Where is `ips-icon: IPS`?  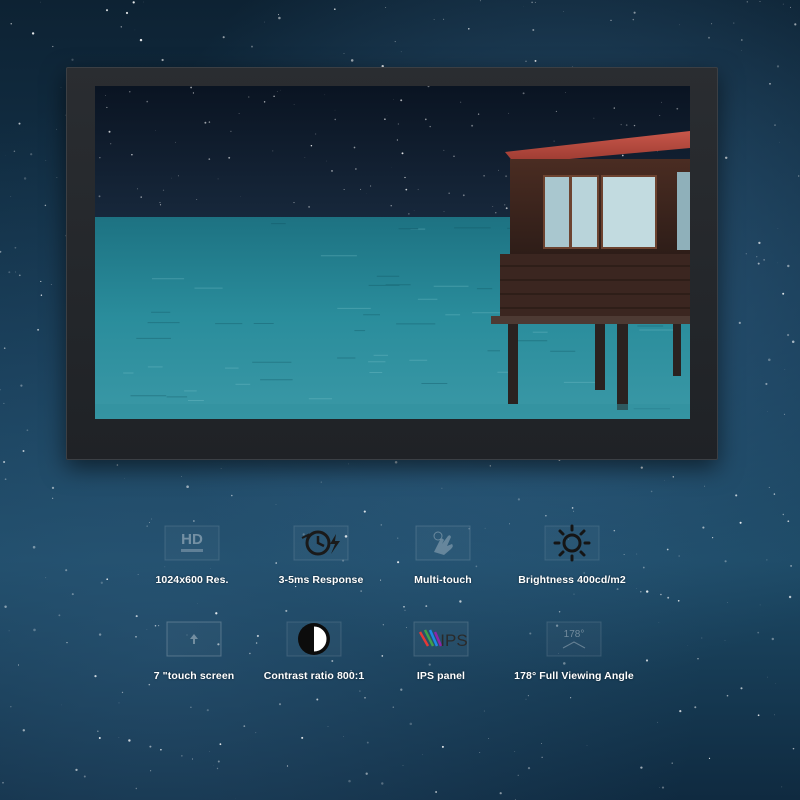 ips-icon: IPS is located at coordinates (441, 639).